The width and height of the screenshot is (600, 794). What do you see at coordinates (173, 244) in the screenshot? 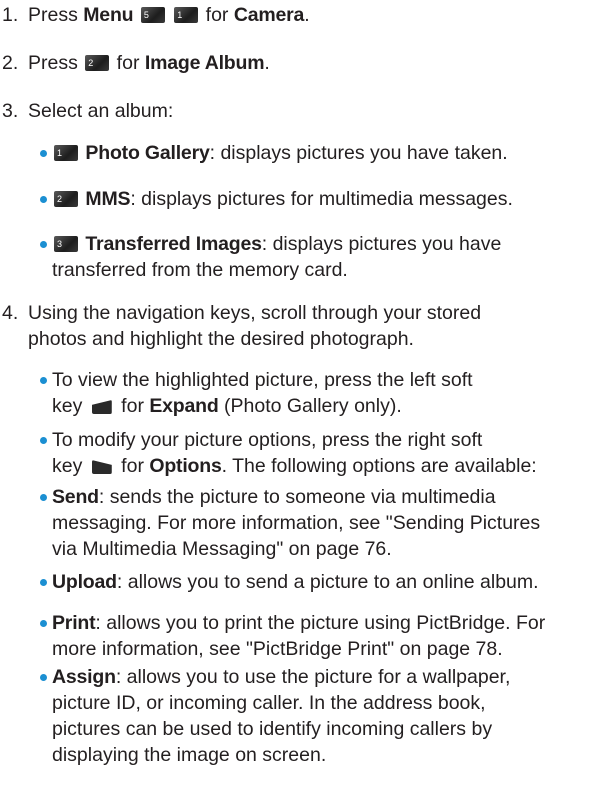
I see `album-name: Transferred Images` at bounding box center [173, 244].